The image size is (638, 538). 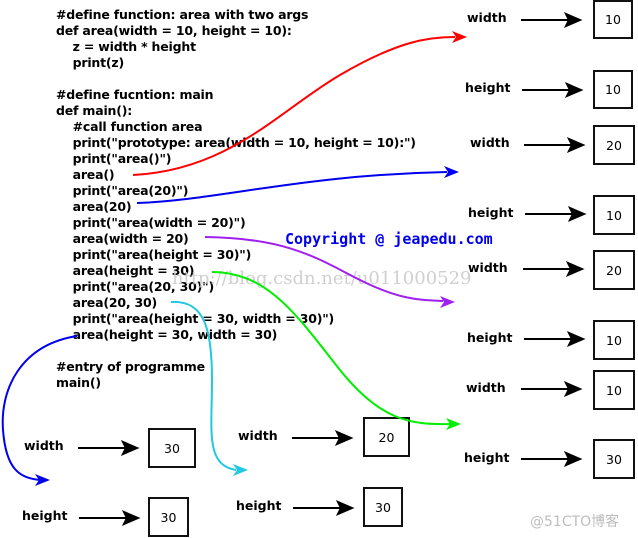 What do you see at coordinates (389, 239) in the screenshot?
I see `copyright-text: Copyright @ jeapedu.com` at bounding box center [389, 239].